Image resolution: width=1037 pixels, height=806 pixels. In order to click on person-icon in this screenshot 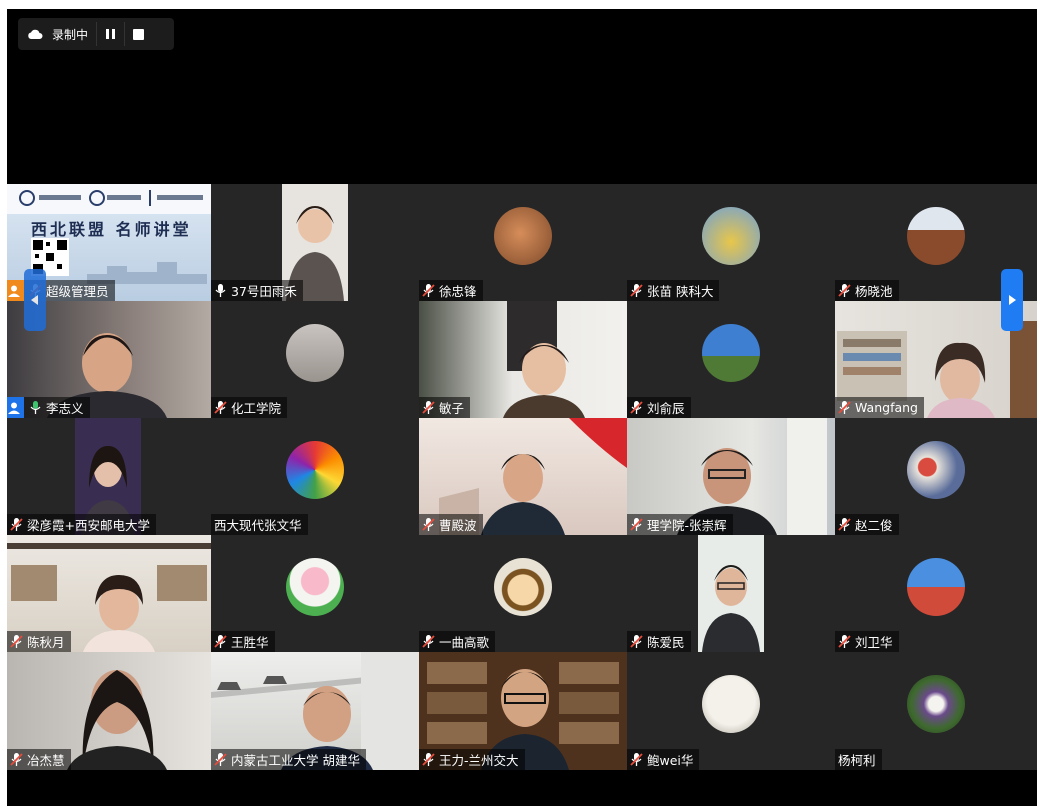, I will do `click(14, 291)`.